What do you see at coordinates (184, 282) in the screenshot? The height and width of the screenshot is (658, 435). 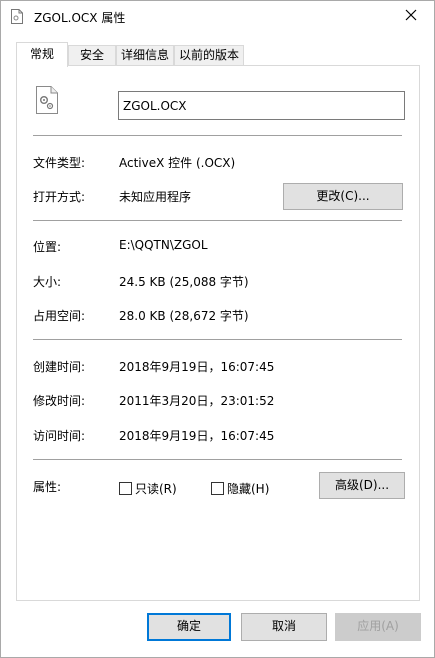 I see `size-value: 24.5 KB (25,088 字节)` at bounding box center [184, 282].